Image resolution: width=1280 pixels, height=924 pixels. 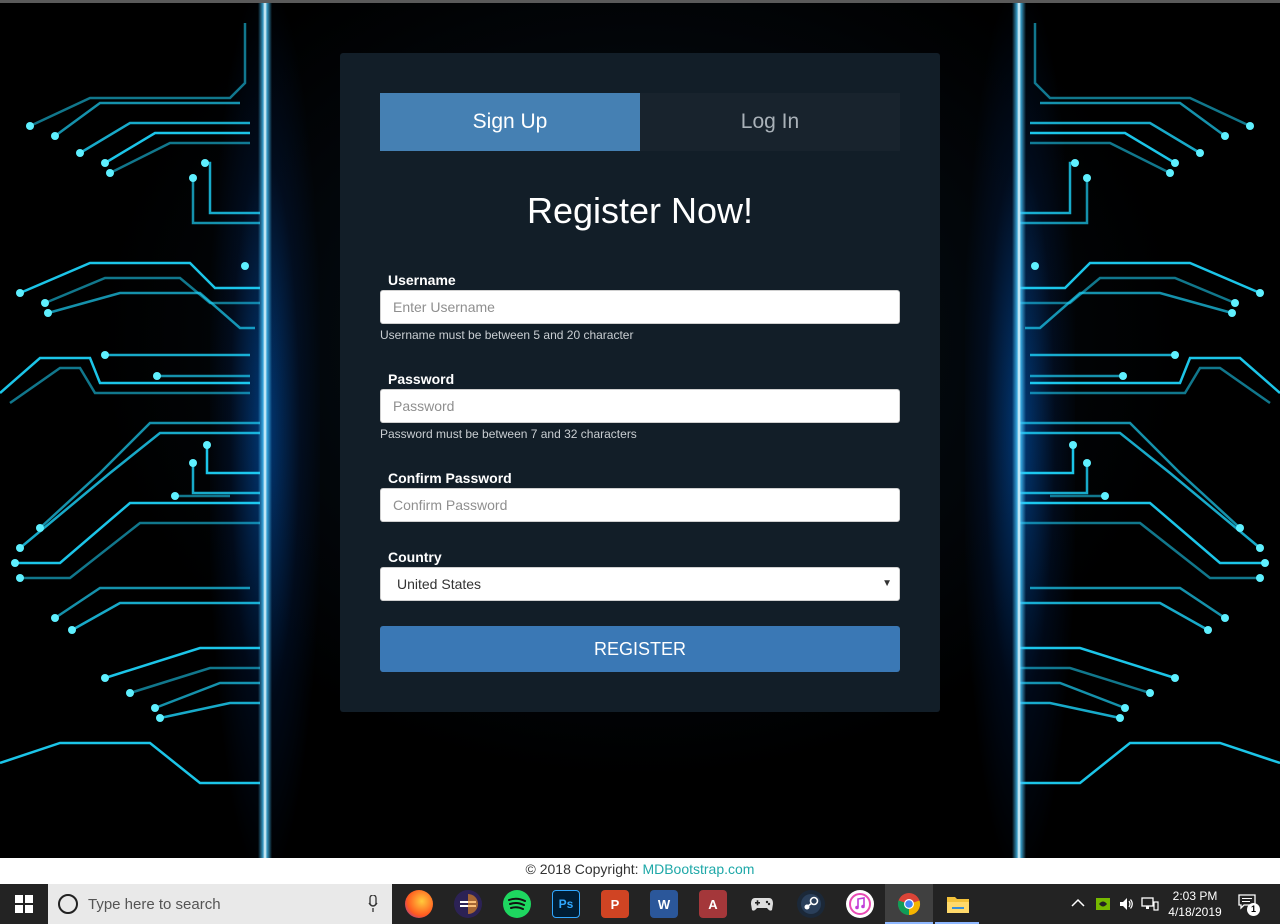 I want to click on spotify-icon, so click(x=517, y=904).